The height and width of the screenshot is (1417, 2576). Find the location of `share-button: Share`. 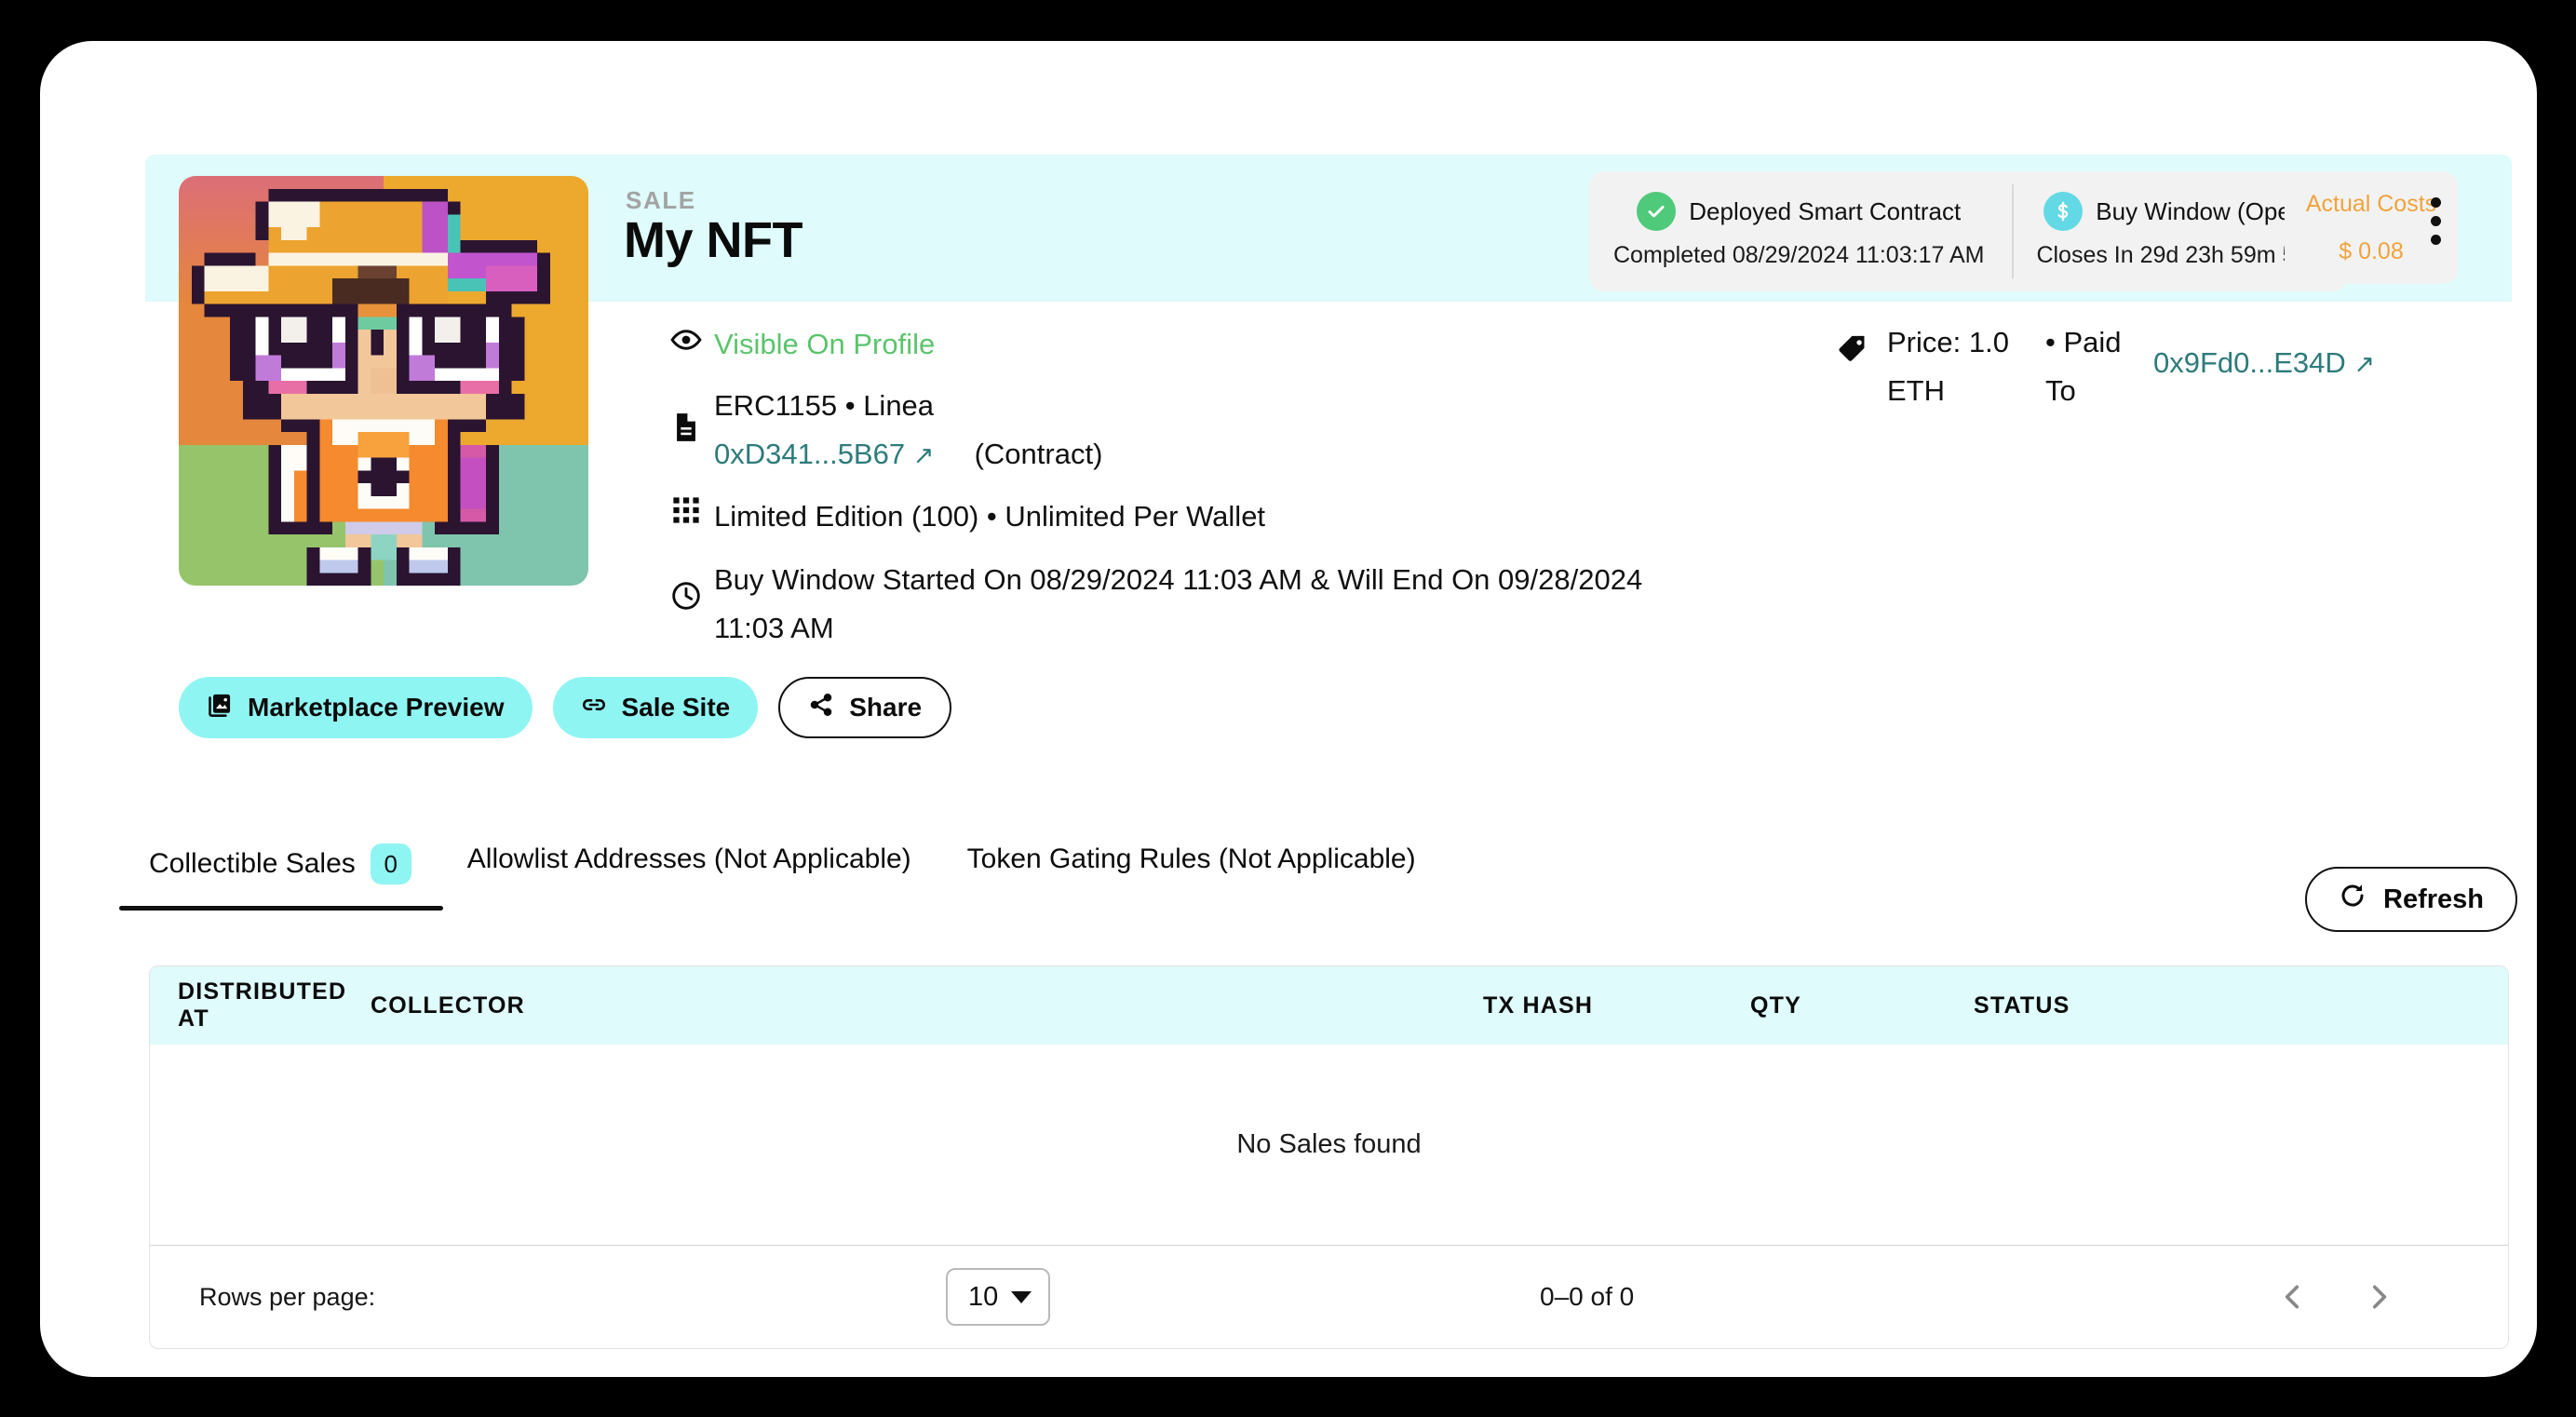

share-button: Share is located at coordinates (865, 707).